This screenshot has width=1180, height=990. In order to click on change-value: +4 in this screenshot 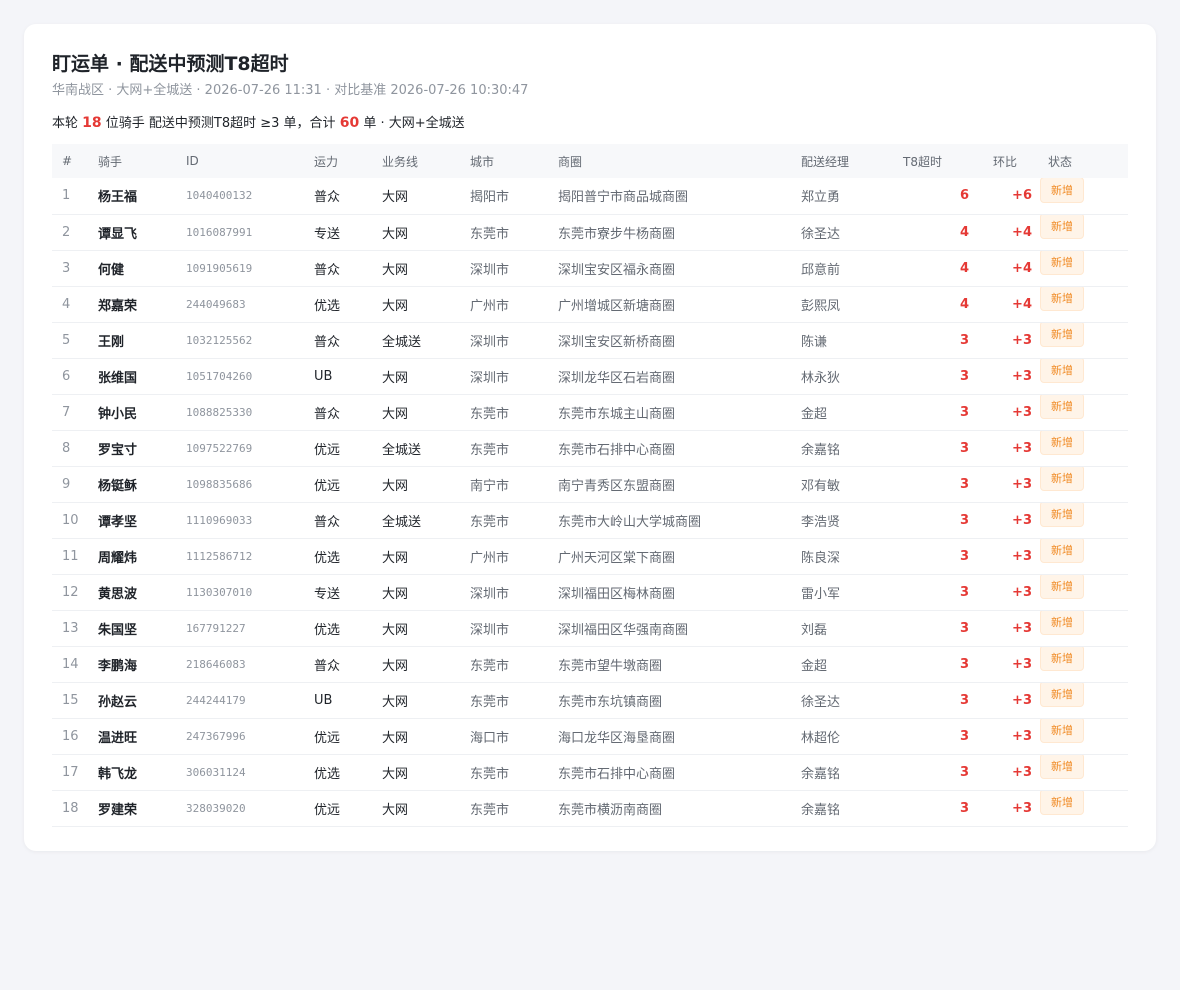, I will do `click(1022, 304)`.